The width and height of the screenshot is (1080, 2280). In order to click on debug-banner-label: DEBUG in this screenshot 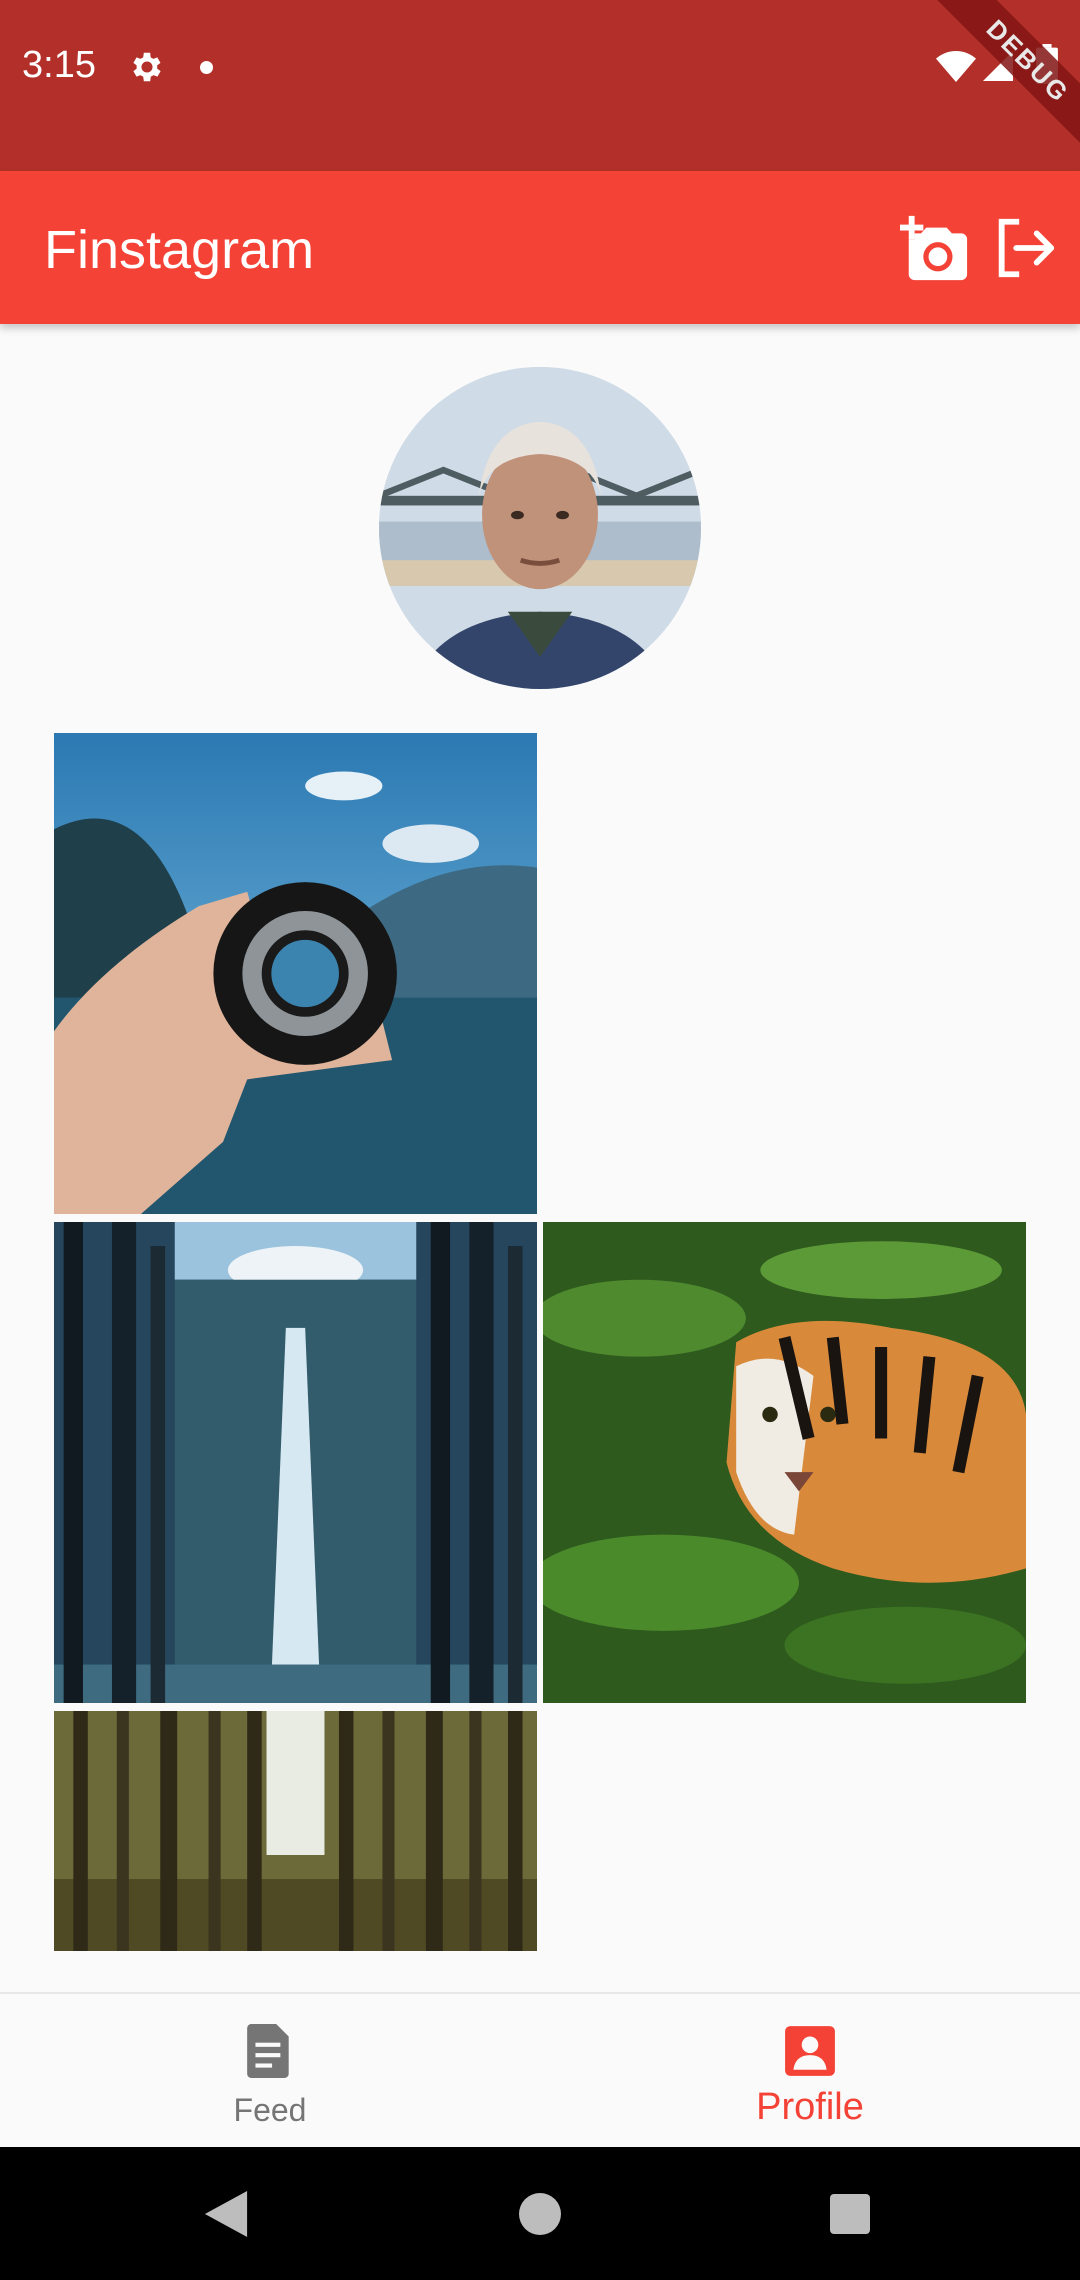, I will do `click(1000, 80)`.